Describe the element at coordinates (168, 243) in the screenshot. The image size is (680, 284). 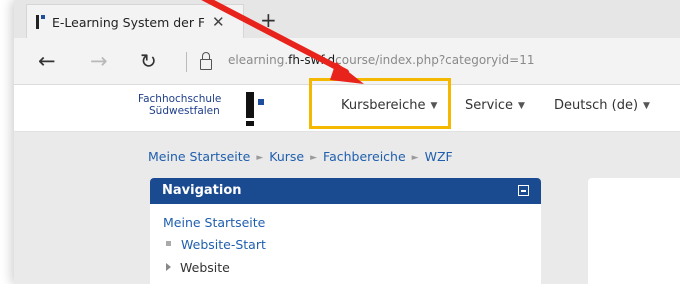
I see `bullet-icon` at that location.